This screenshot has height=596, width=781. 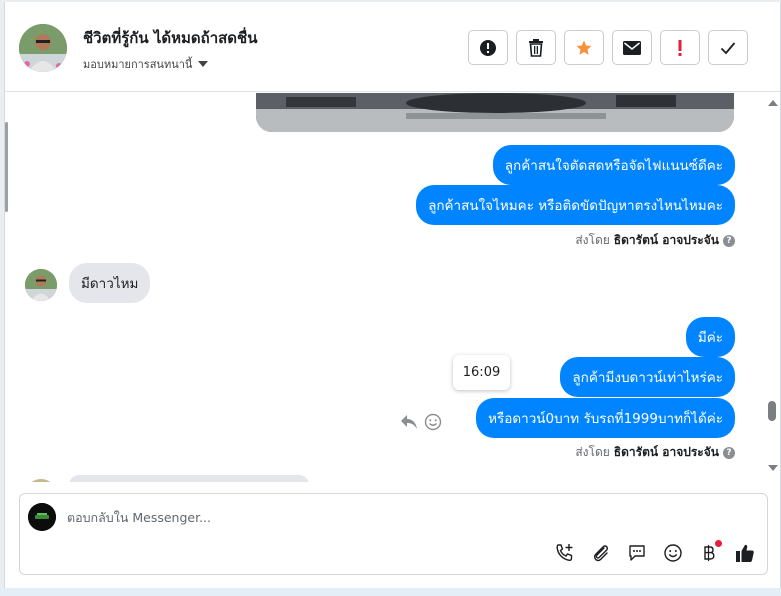 I want to click on thumbs-up-icon, so click(x=745, y=553).